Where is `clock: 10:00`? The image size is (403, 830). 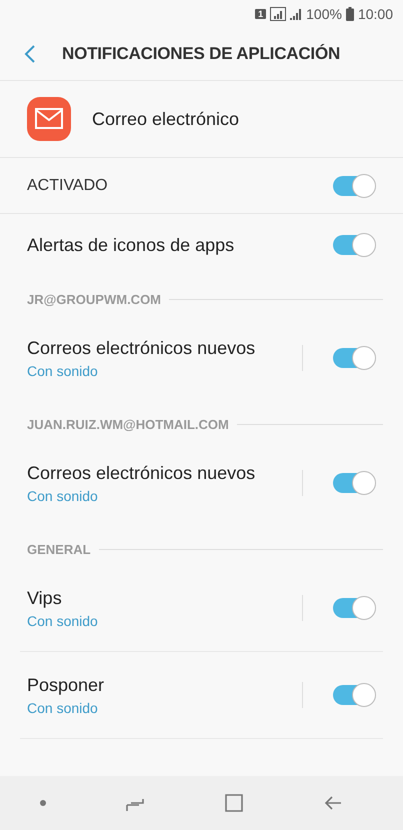
clock: 10:00 is located at coordinates (375, 14).